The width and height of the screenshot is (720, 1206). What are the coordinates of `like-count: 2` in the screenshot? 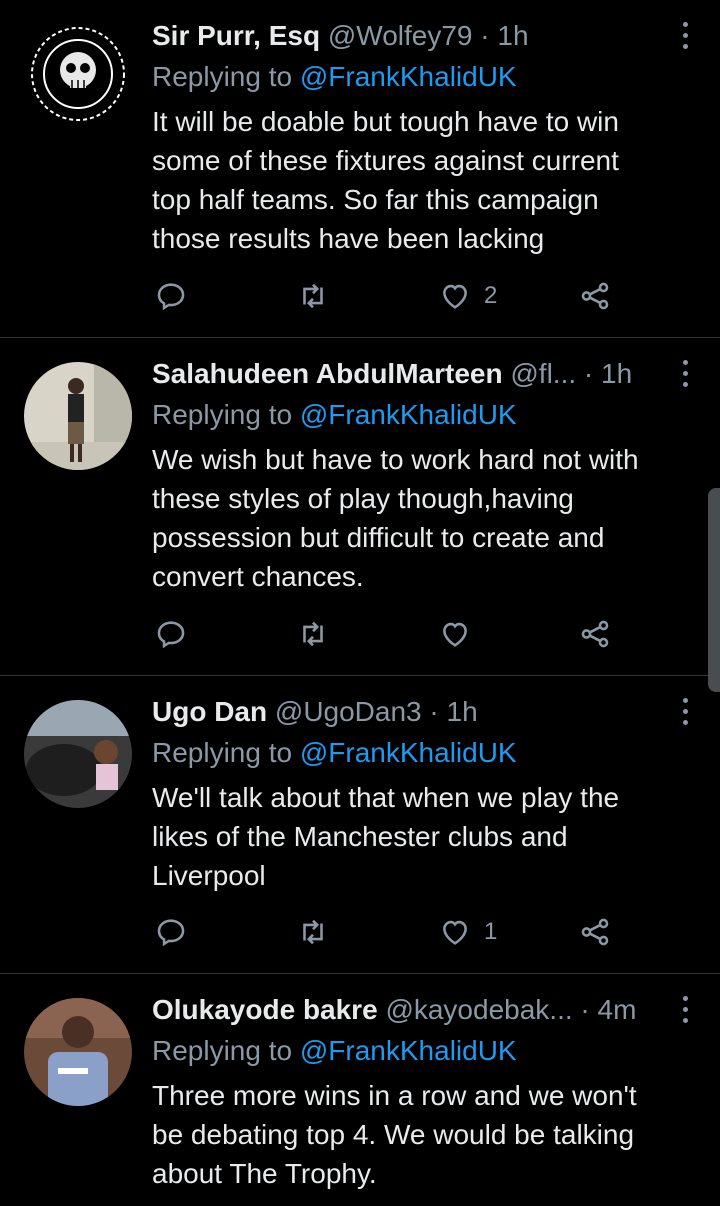 It's located at (491, 295).